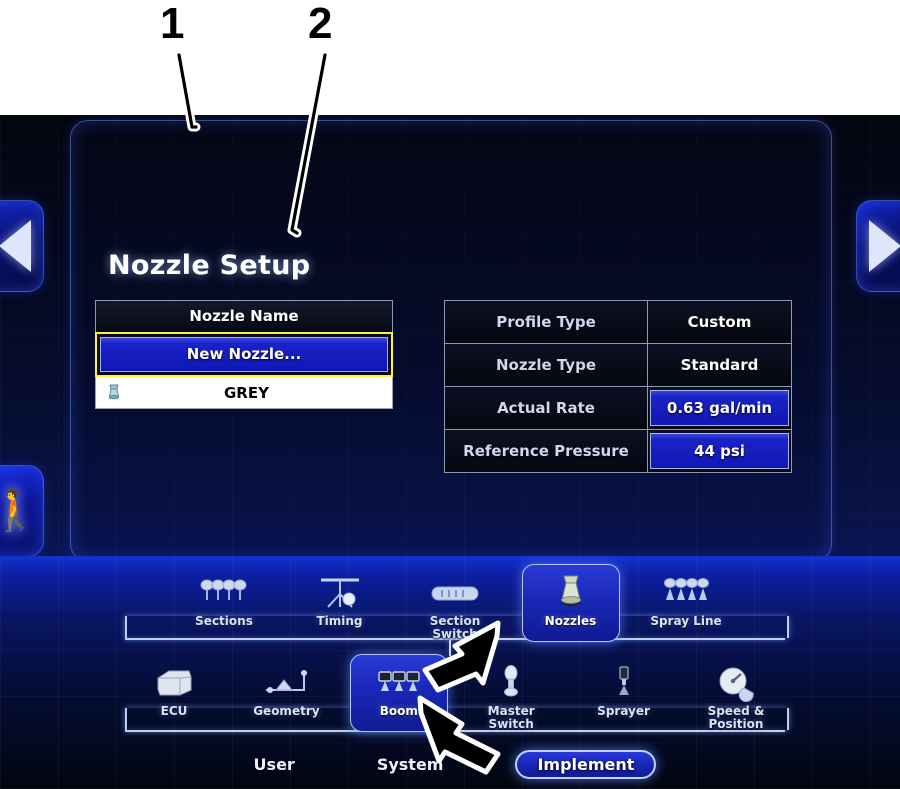  I want to click on callout-number-1: 1, so click(172, 24).